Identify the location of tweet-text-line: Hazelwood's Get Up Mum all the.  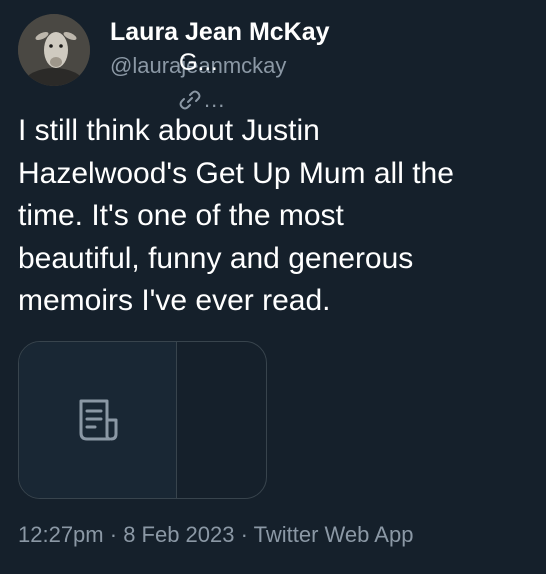
(236, 173).